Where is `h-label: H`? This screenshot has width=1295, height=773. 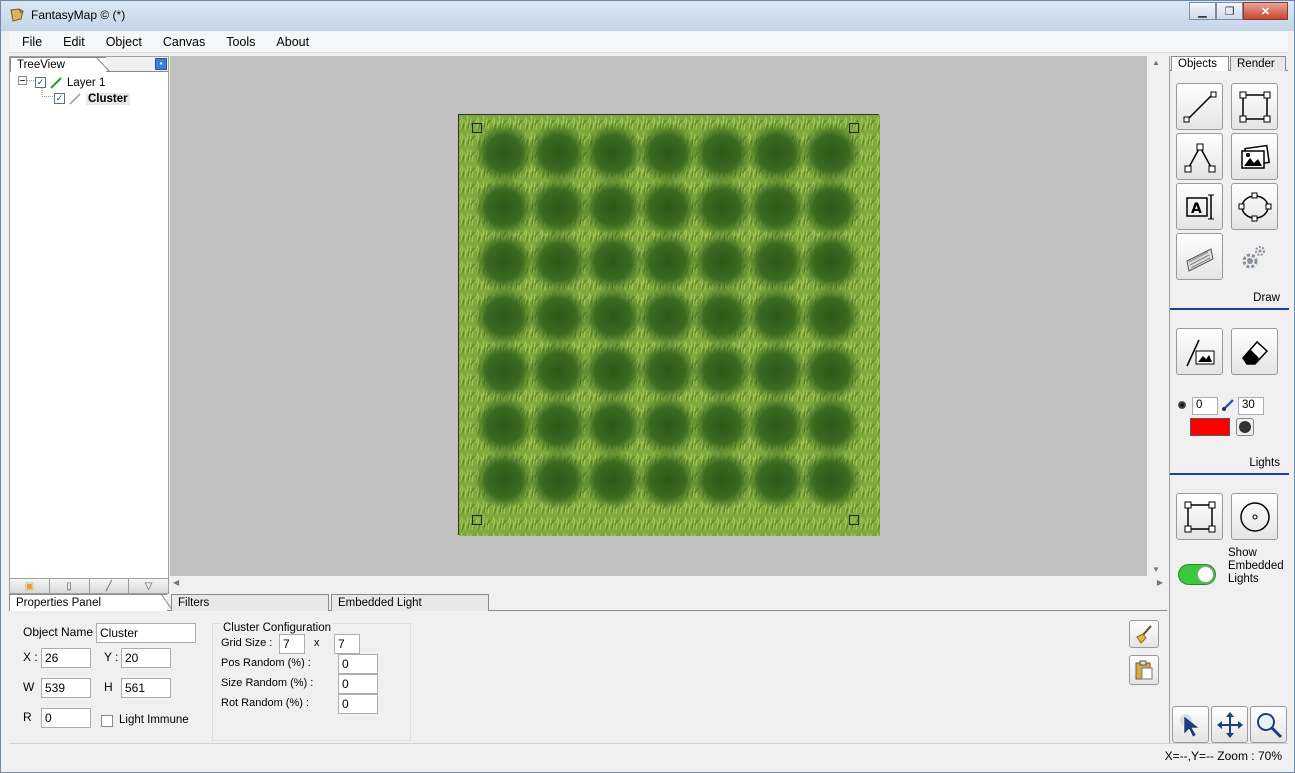
h-label: H is located at coordinates (108, 687).